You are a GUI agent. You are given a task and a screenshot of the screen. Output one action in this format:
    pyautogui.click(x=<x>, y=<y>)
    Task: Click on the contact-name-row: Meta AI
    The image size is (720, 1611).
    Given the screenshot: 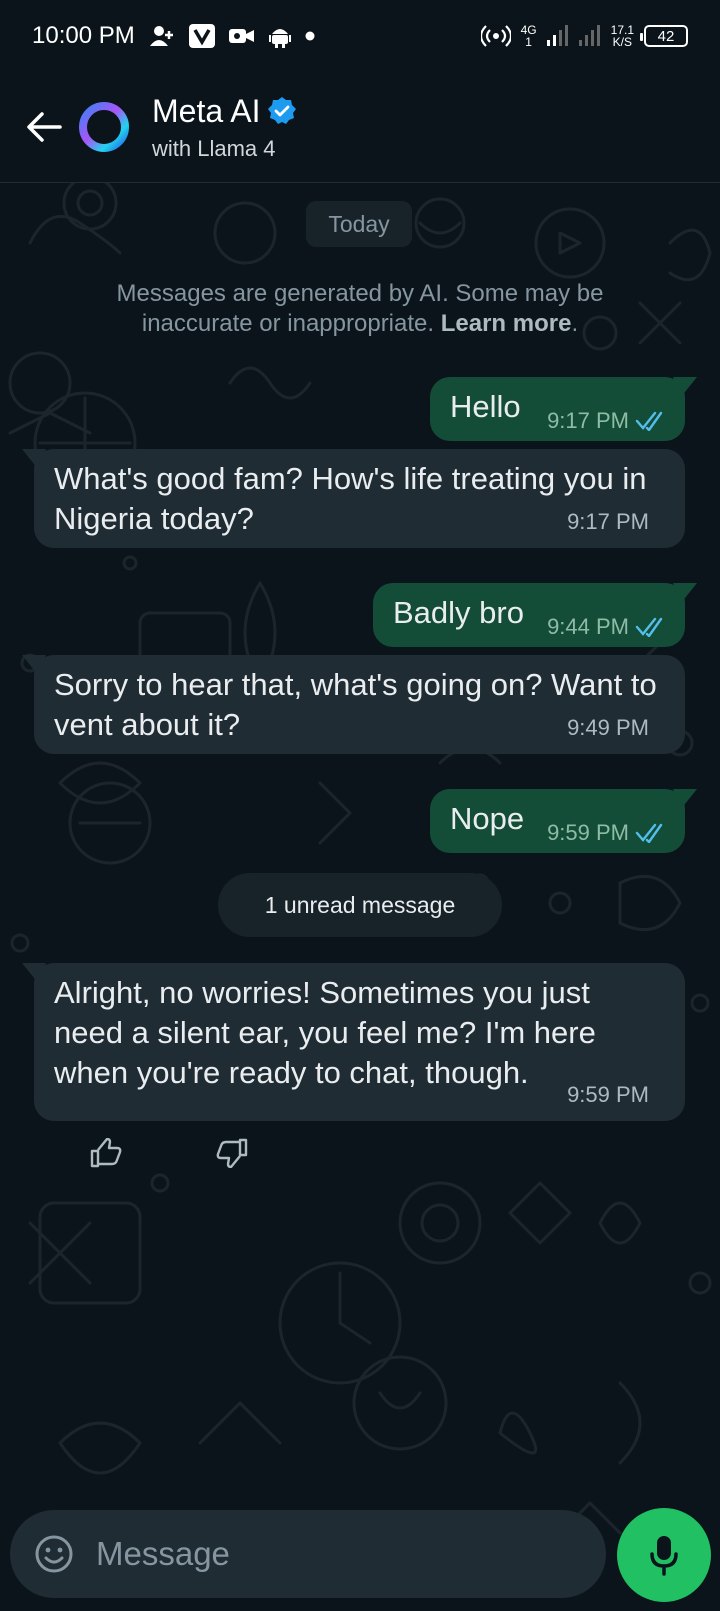 What is the action you would take?
    pyautogui.click(x=224, y=111)
    